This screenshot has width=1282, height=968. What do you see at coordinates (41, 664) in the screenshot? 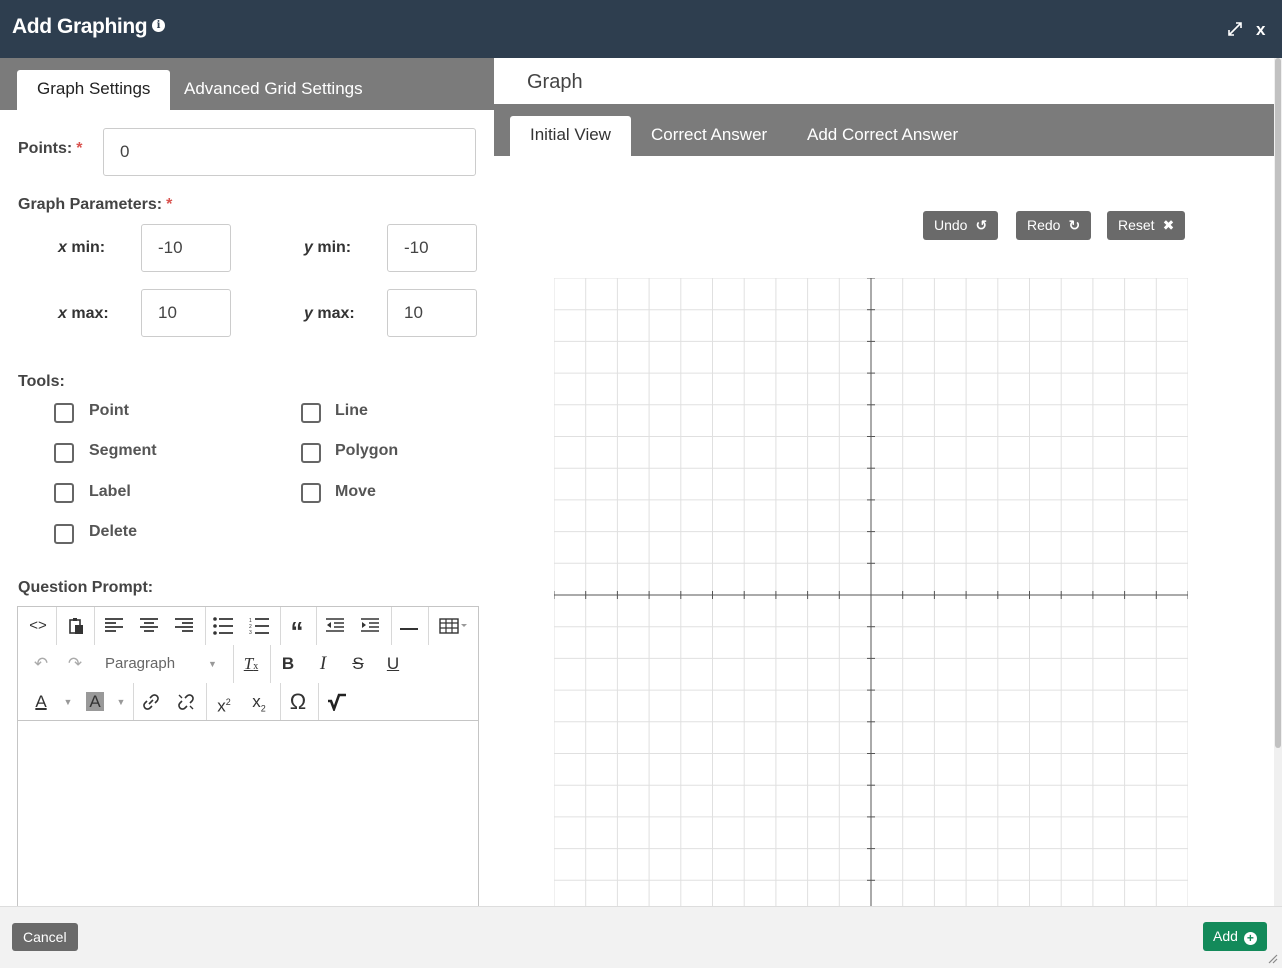
I see `undo-icon: ↶` at bounding box center [41, 664].